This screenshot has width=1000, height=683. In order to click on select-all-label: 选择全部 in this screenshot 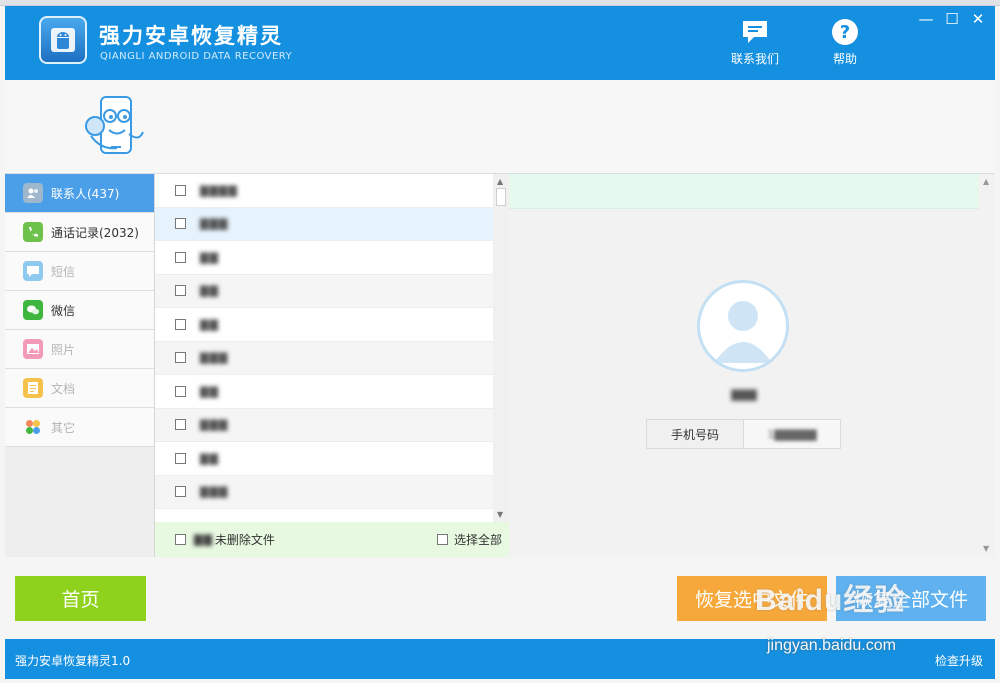, I will do `click(478, 540)`.